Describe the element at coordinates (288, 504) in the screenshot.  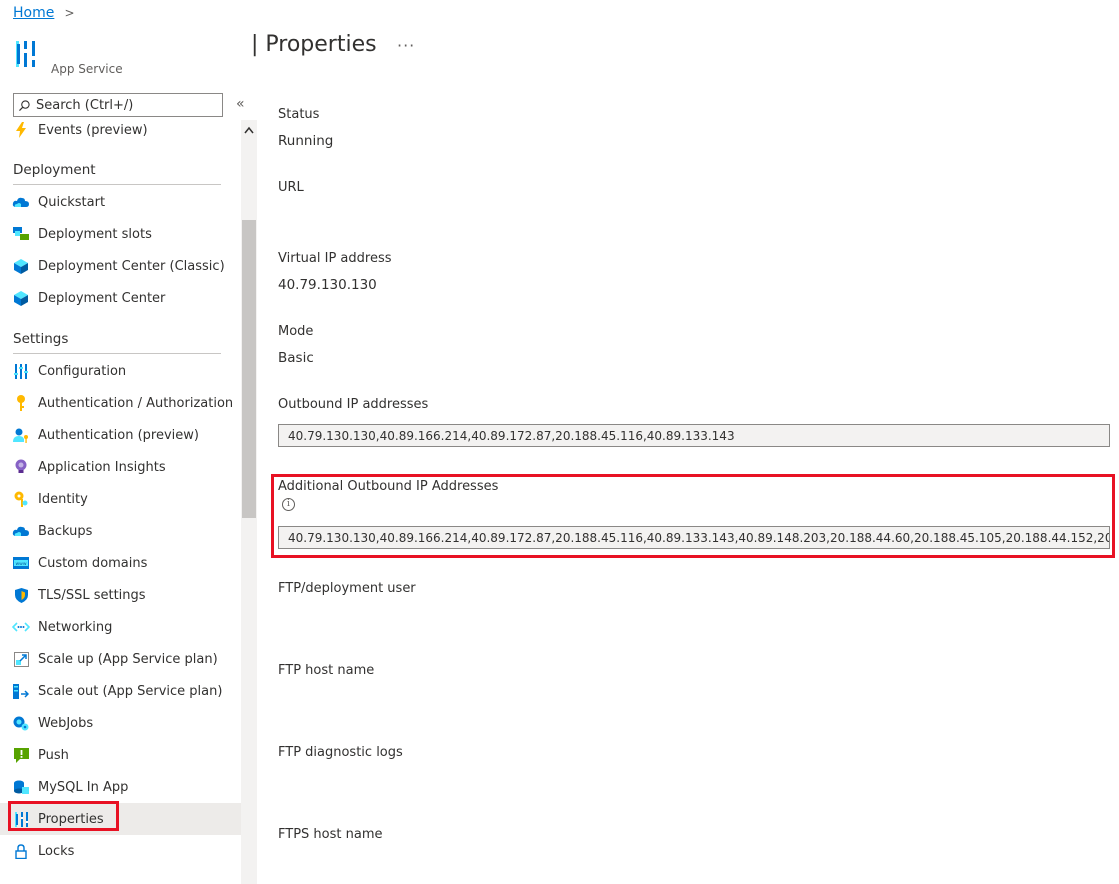
I see `info-icon: i` at that location.